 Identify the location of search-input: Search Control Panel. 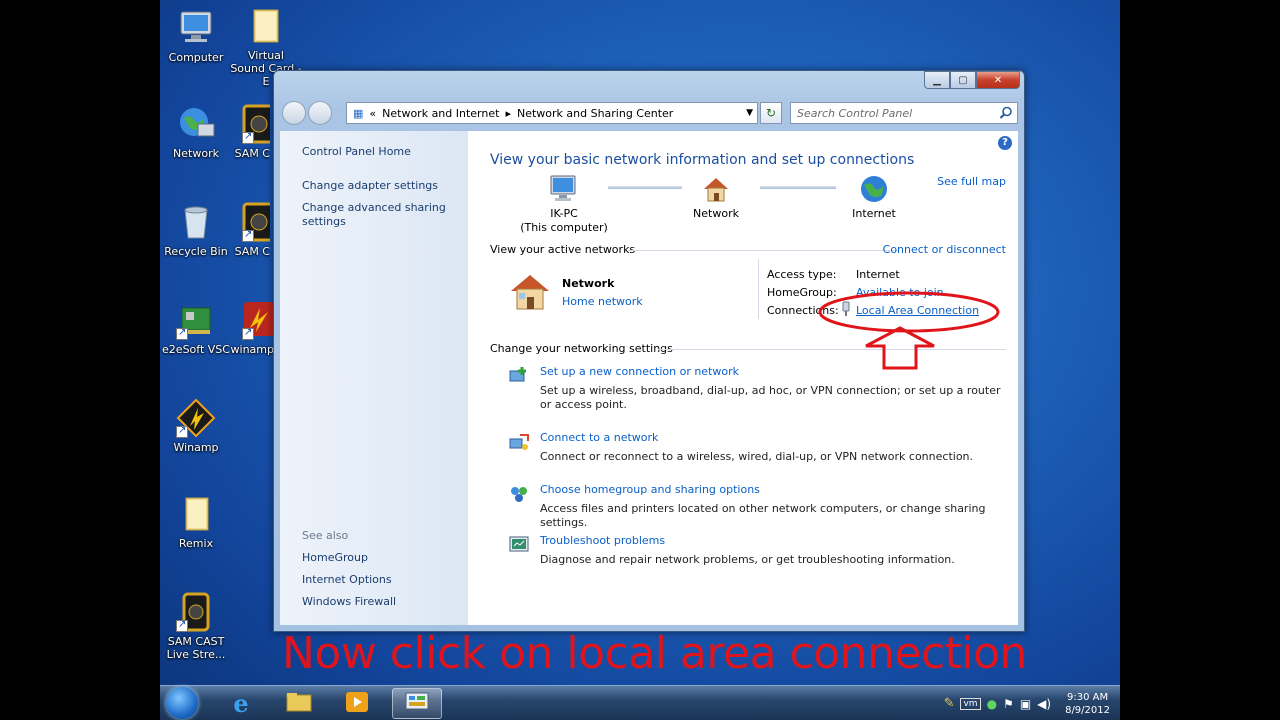
(904, 113).